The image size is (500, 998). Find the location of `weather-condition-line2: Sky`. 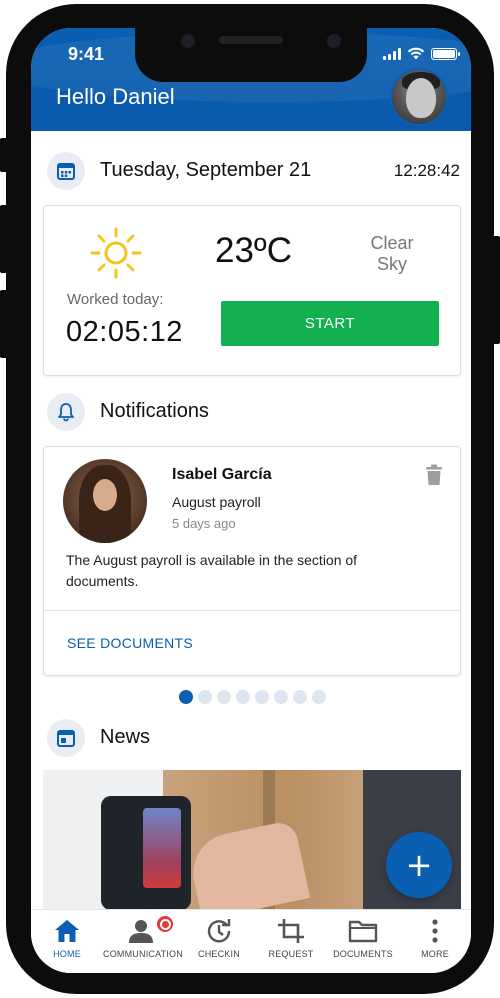

weather-condition-line2: Sky is located at coordinates (391, 264).